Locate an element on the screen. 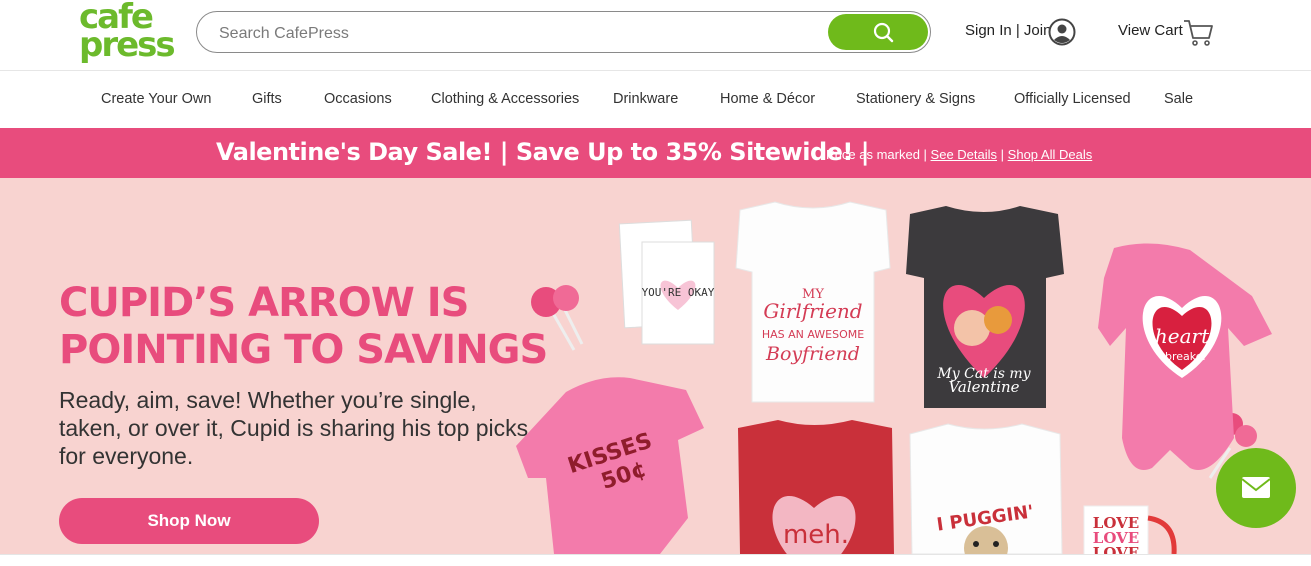  nav-item-stationery-signs: Stationery & Signs is located at coordinates (915, 99).